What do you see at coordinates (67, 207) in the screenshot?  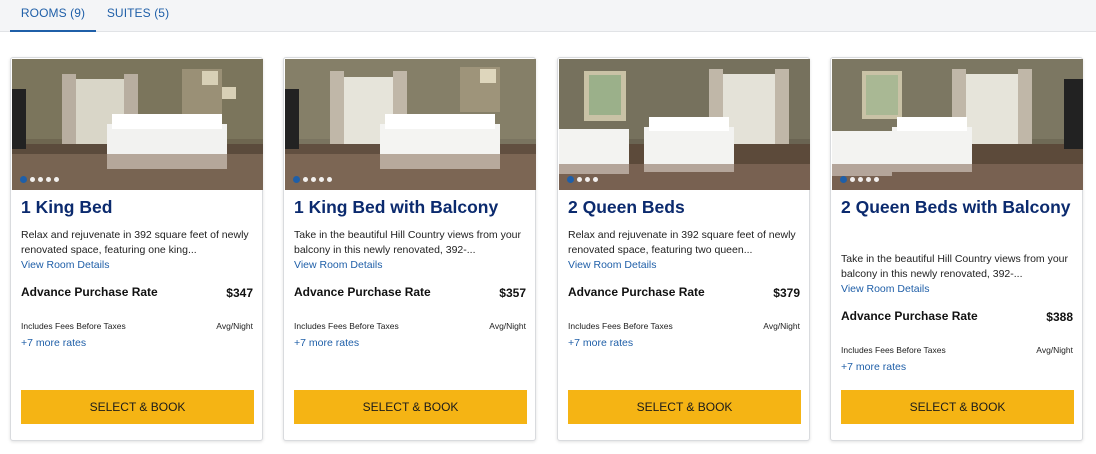 I see `room-title: 1 King Bed` at bounding box center [67, 207].